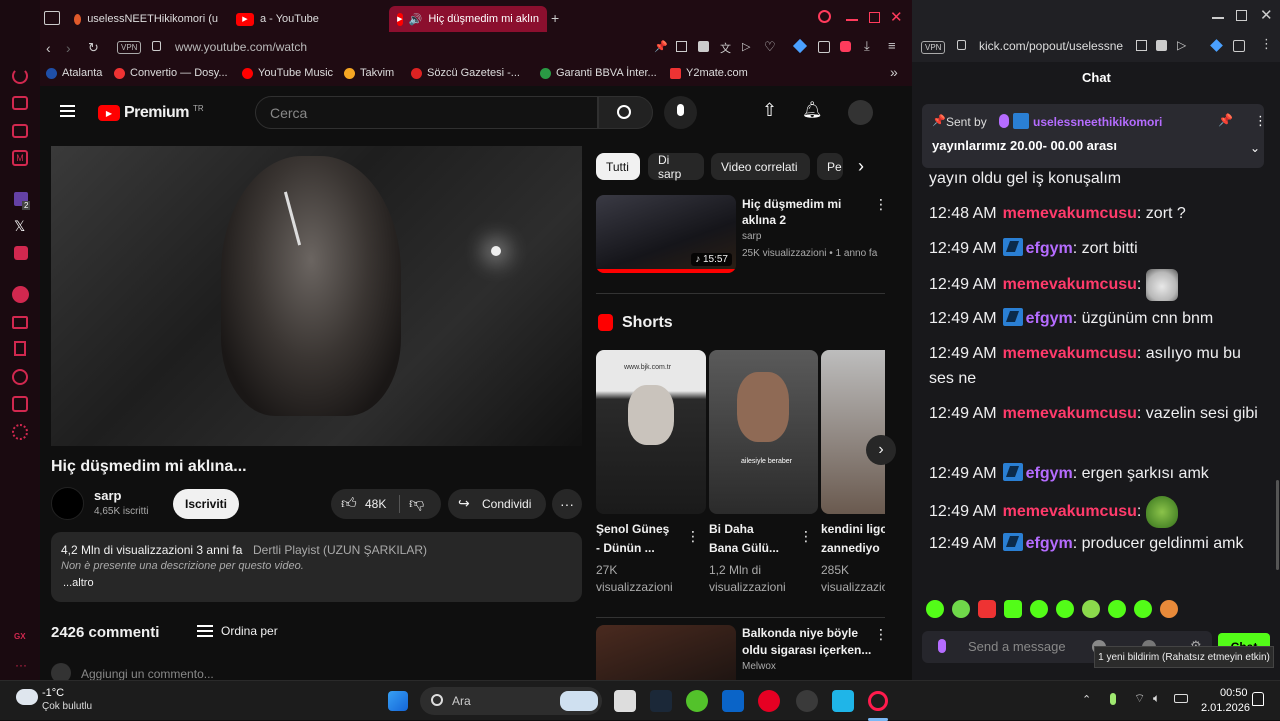  Describe the element at coordinates (843, 701) in the screenshot. I see `notepad-icon` at that location.